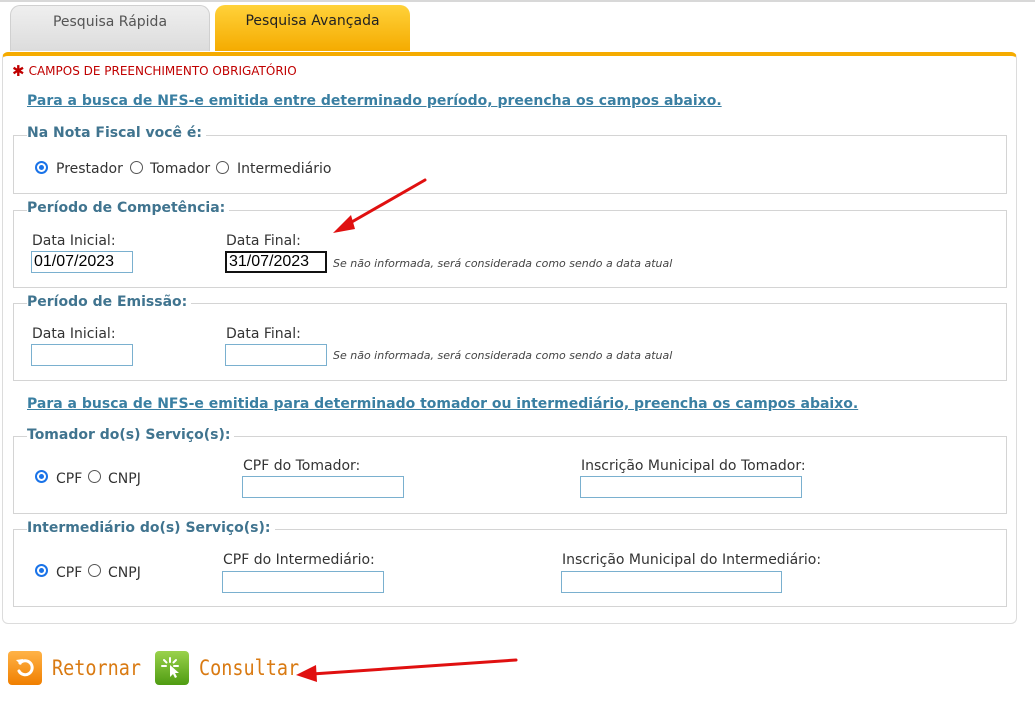 The image size is (1035, 702). What do you see at coordinates (510, 249) in the screenshot?
I see `competencia-fieldset` at bounding box center [510, 249].